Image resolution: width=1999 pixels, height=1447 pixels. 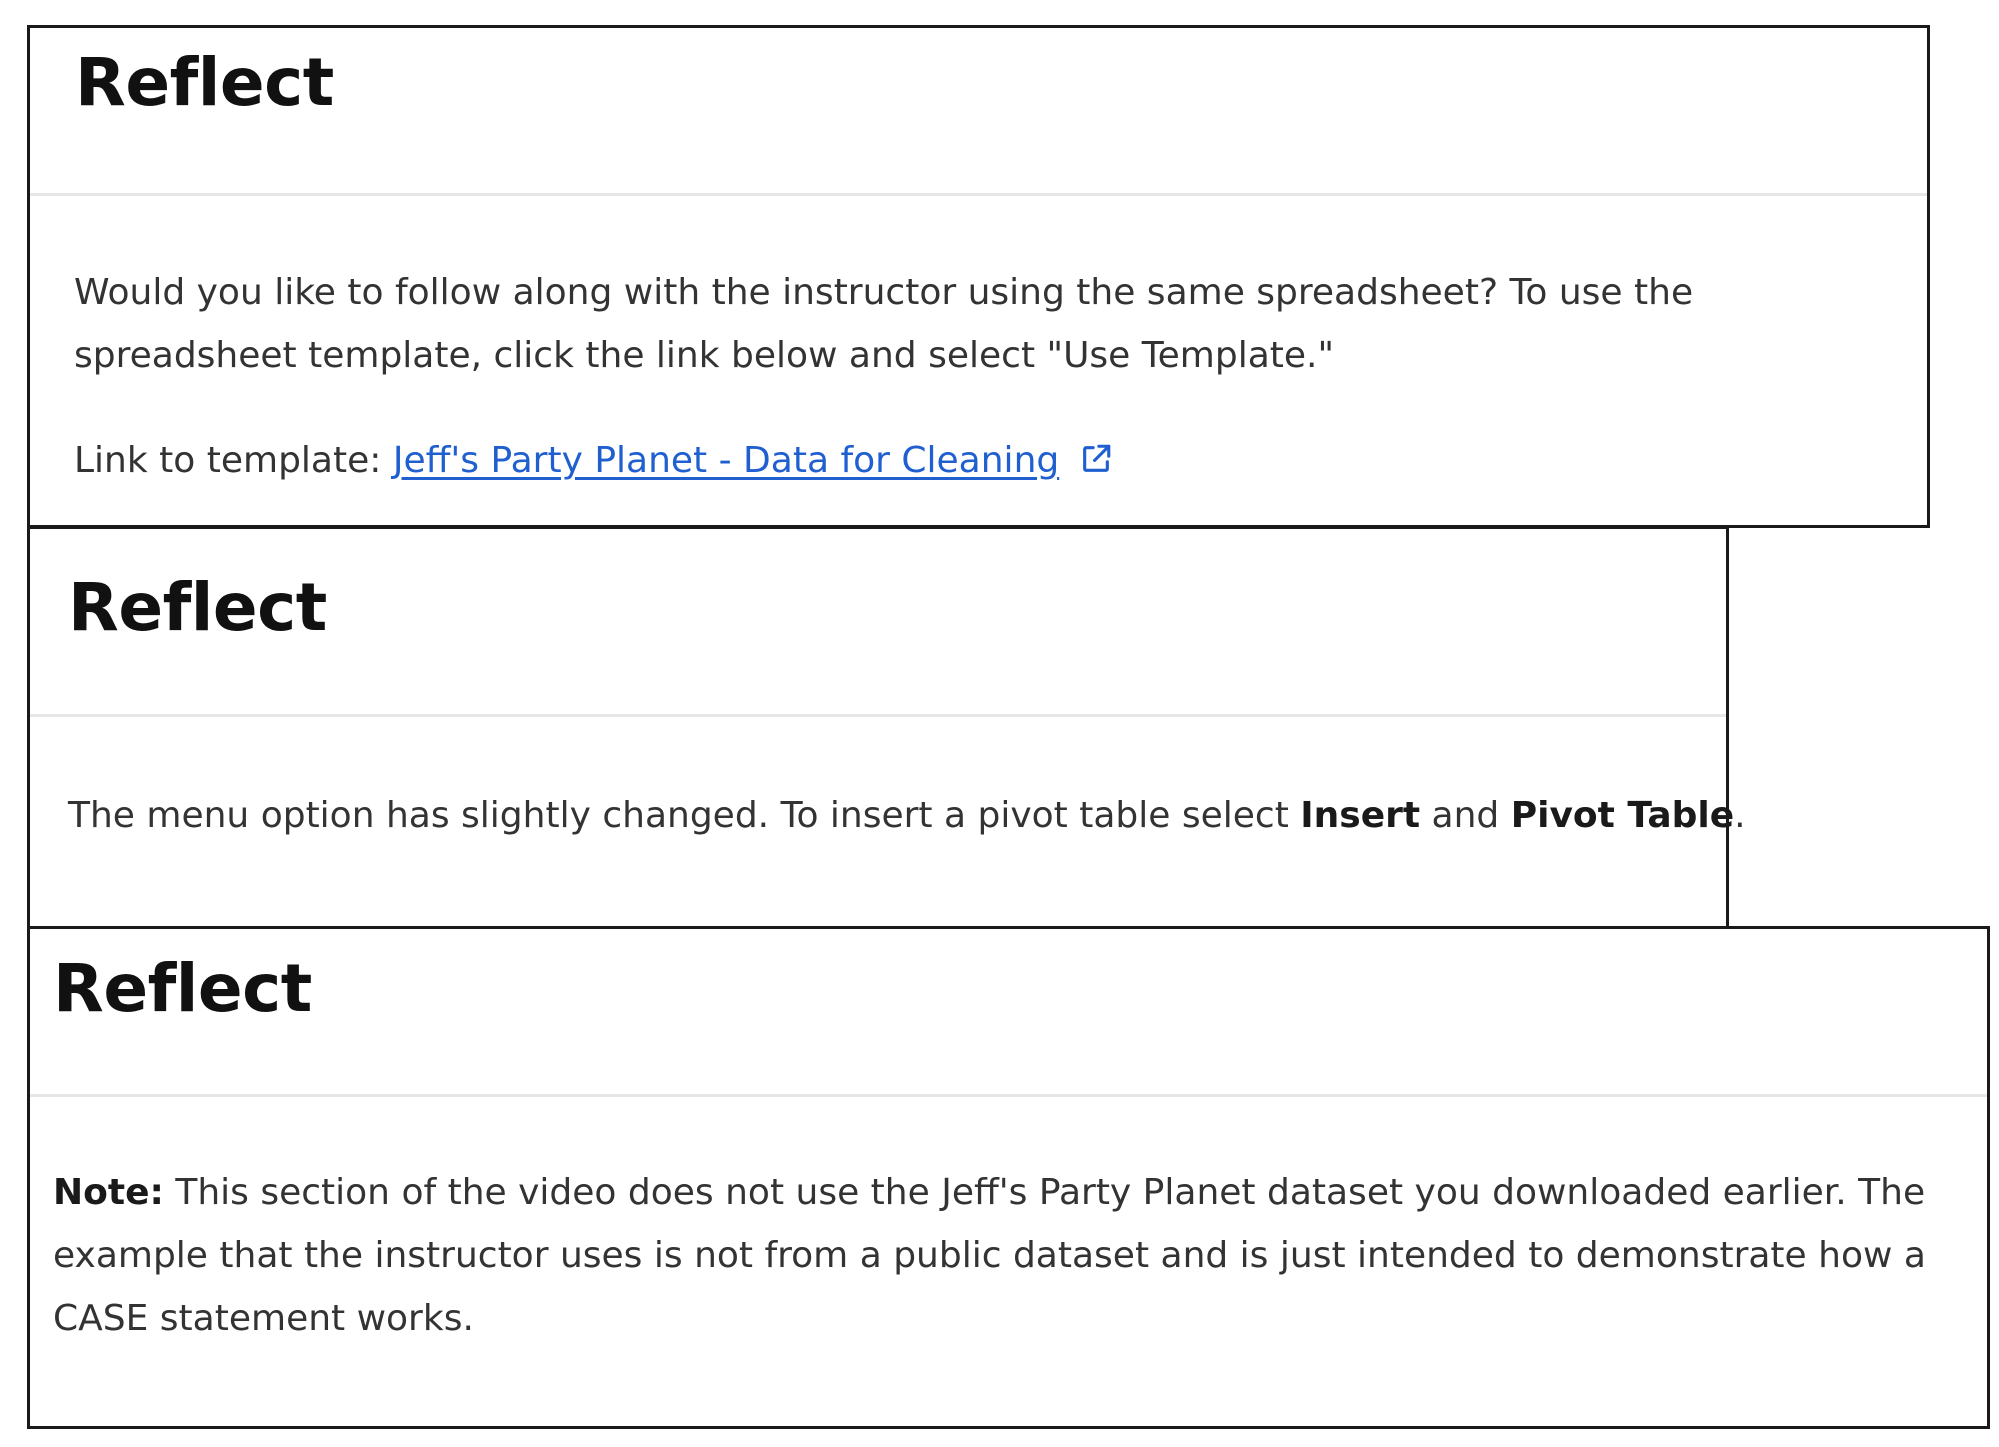 I want to click on link-prefix-label: Link to template:, so click(x=233, y=460).